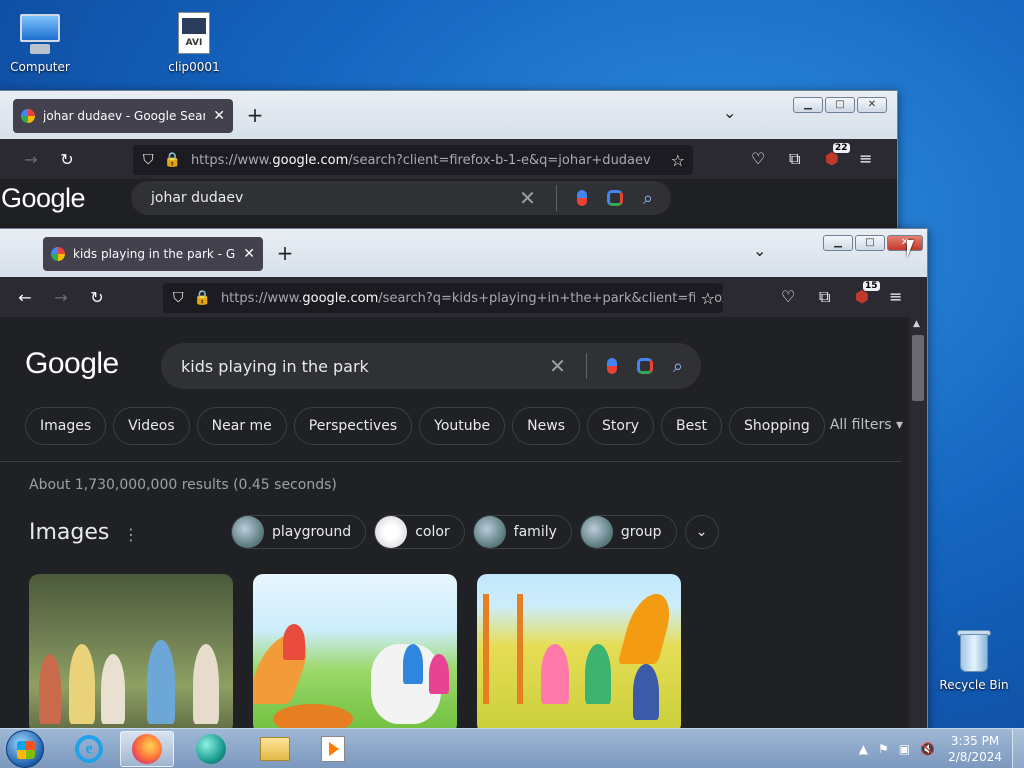 Image resolution: width=1024 pixels, height=768 pixels. What do you see at coordinates (546, 426) in the screenshot?
I see `chip-news: News` at bounding box center [546, 426].